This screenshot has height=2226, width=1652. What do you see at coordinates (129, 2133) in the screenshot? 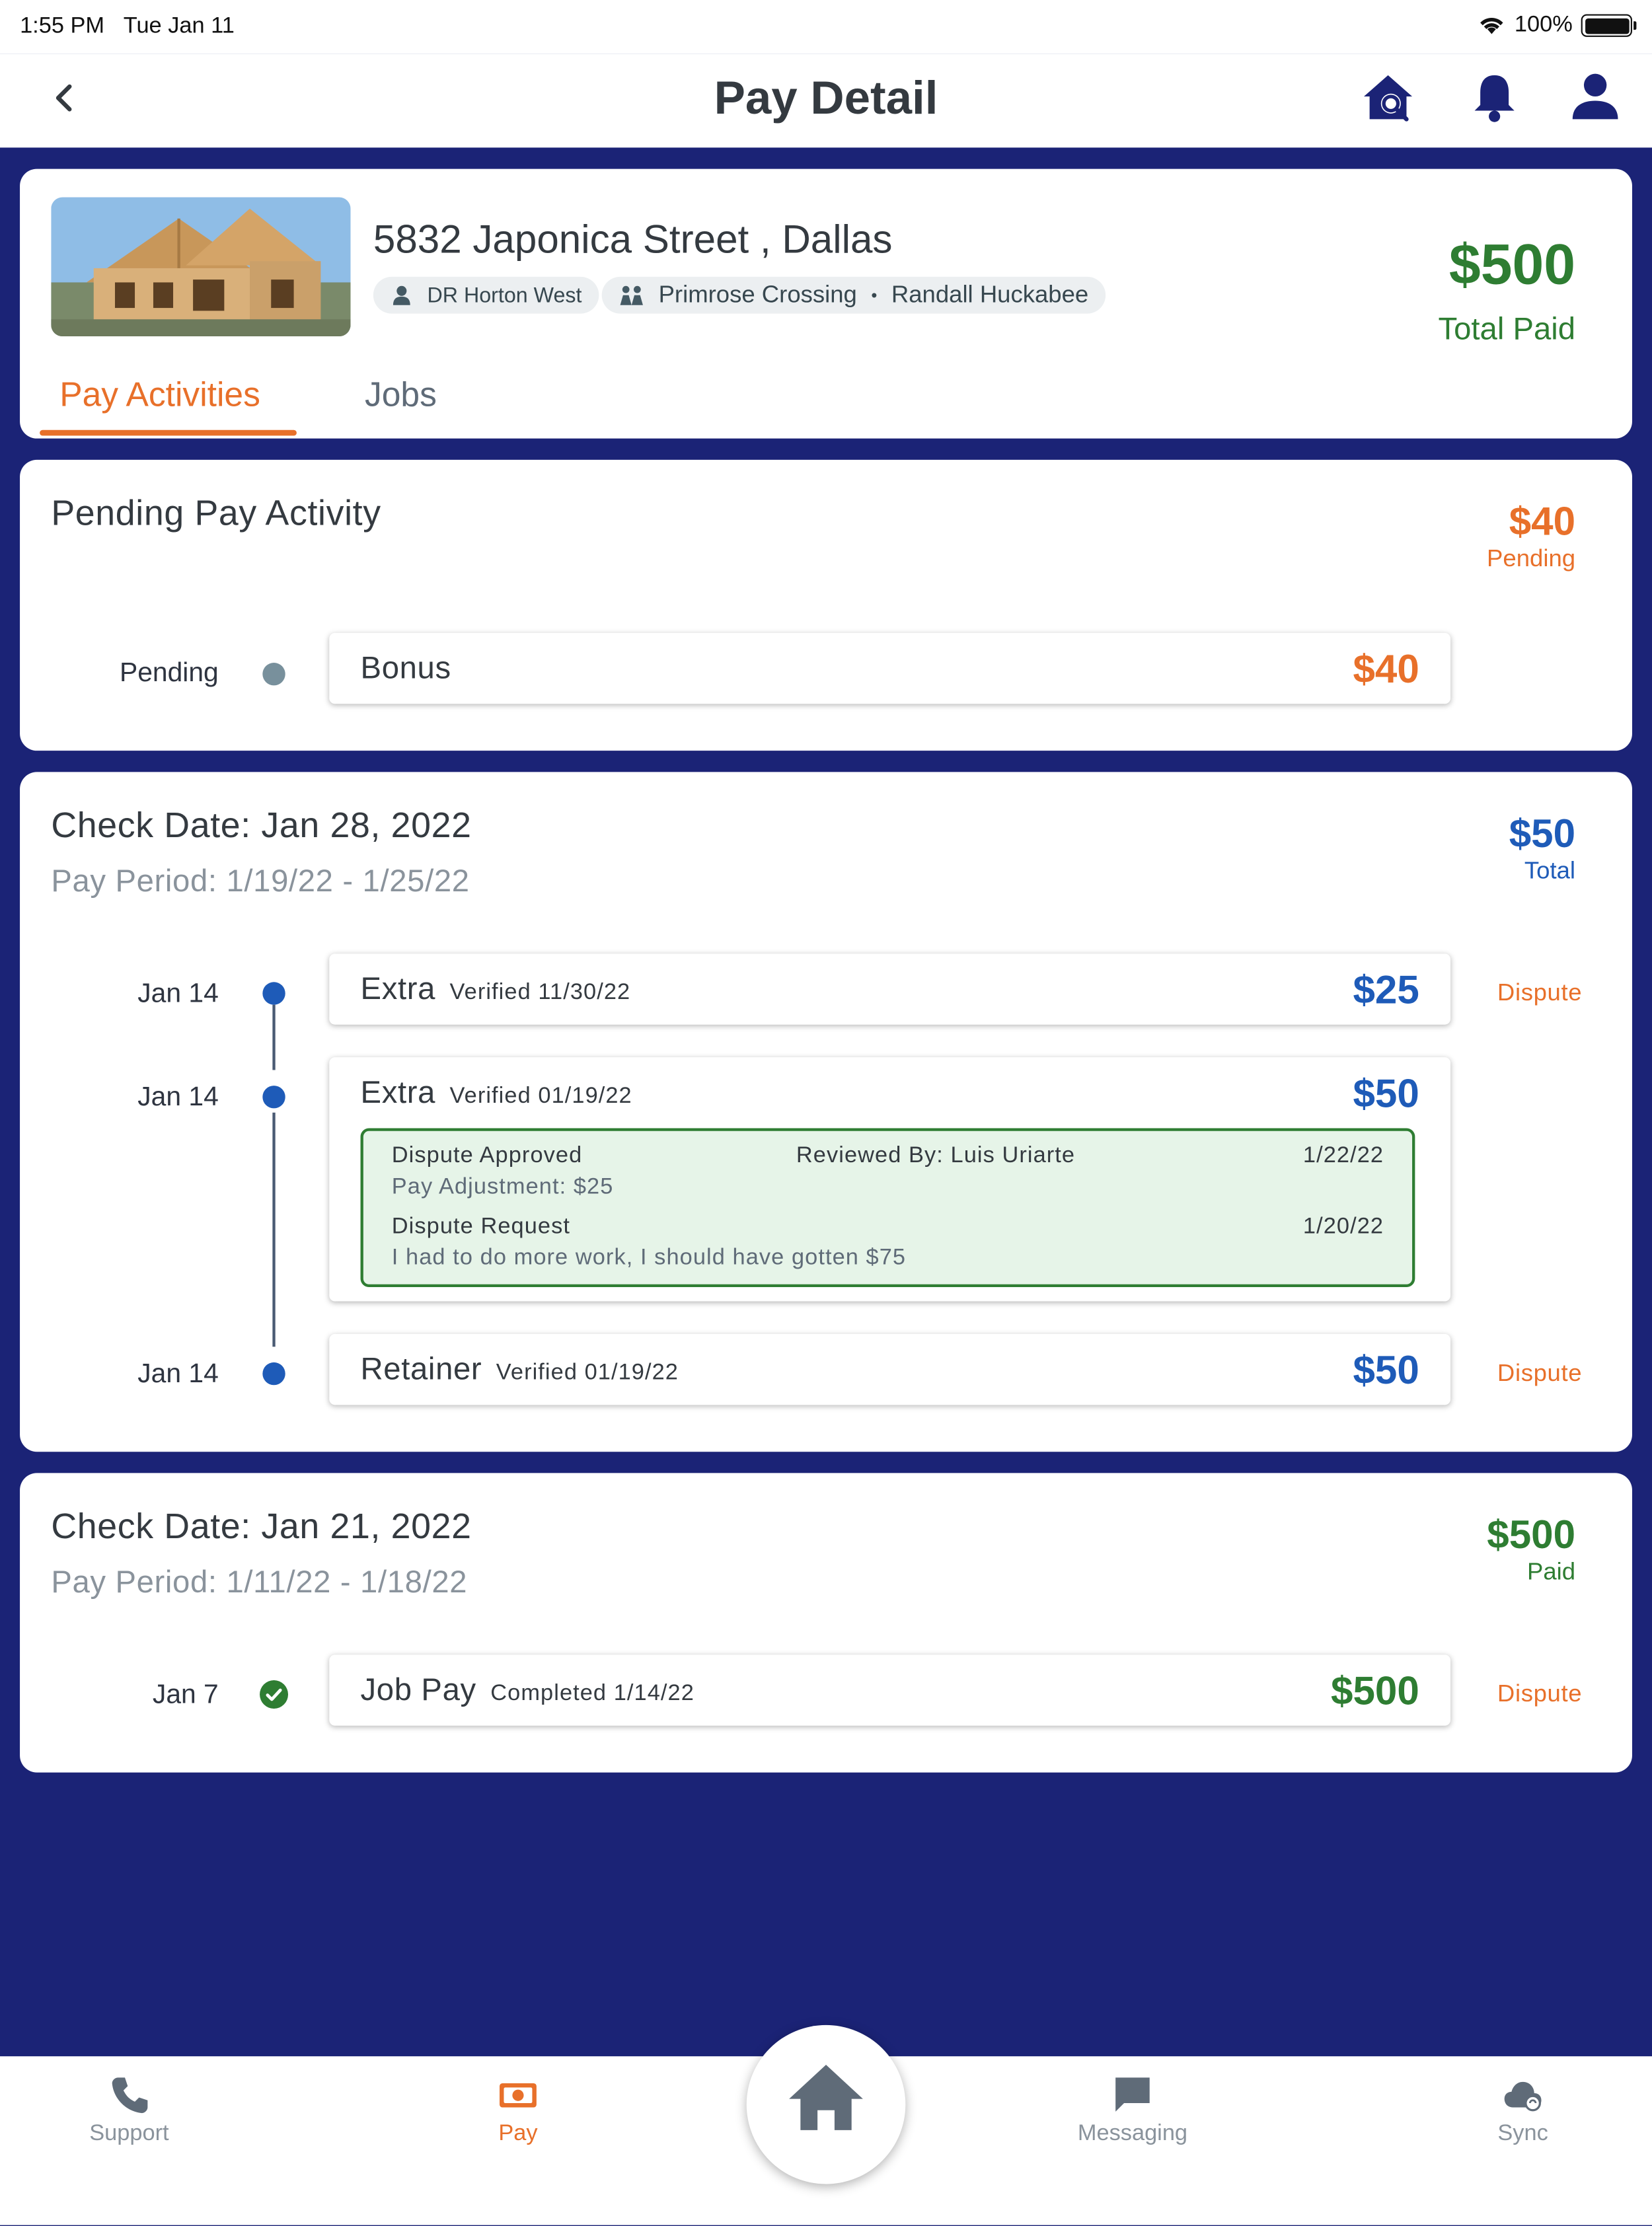
I see `nav-support-label: Support` at bounding box center [129, 2133].